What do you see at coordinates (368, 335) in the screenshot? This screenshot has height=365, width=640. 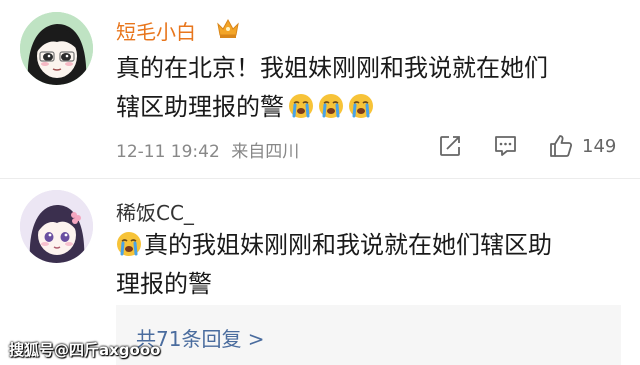 I see `replies-preview: 共71条回复 >` at bounding box center [368, 335].